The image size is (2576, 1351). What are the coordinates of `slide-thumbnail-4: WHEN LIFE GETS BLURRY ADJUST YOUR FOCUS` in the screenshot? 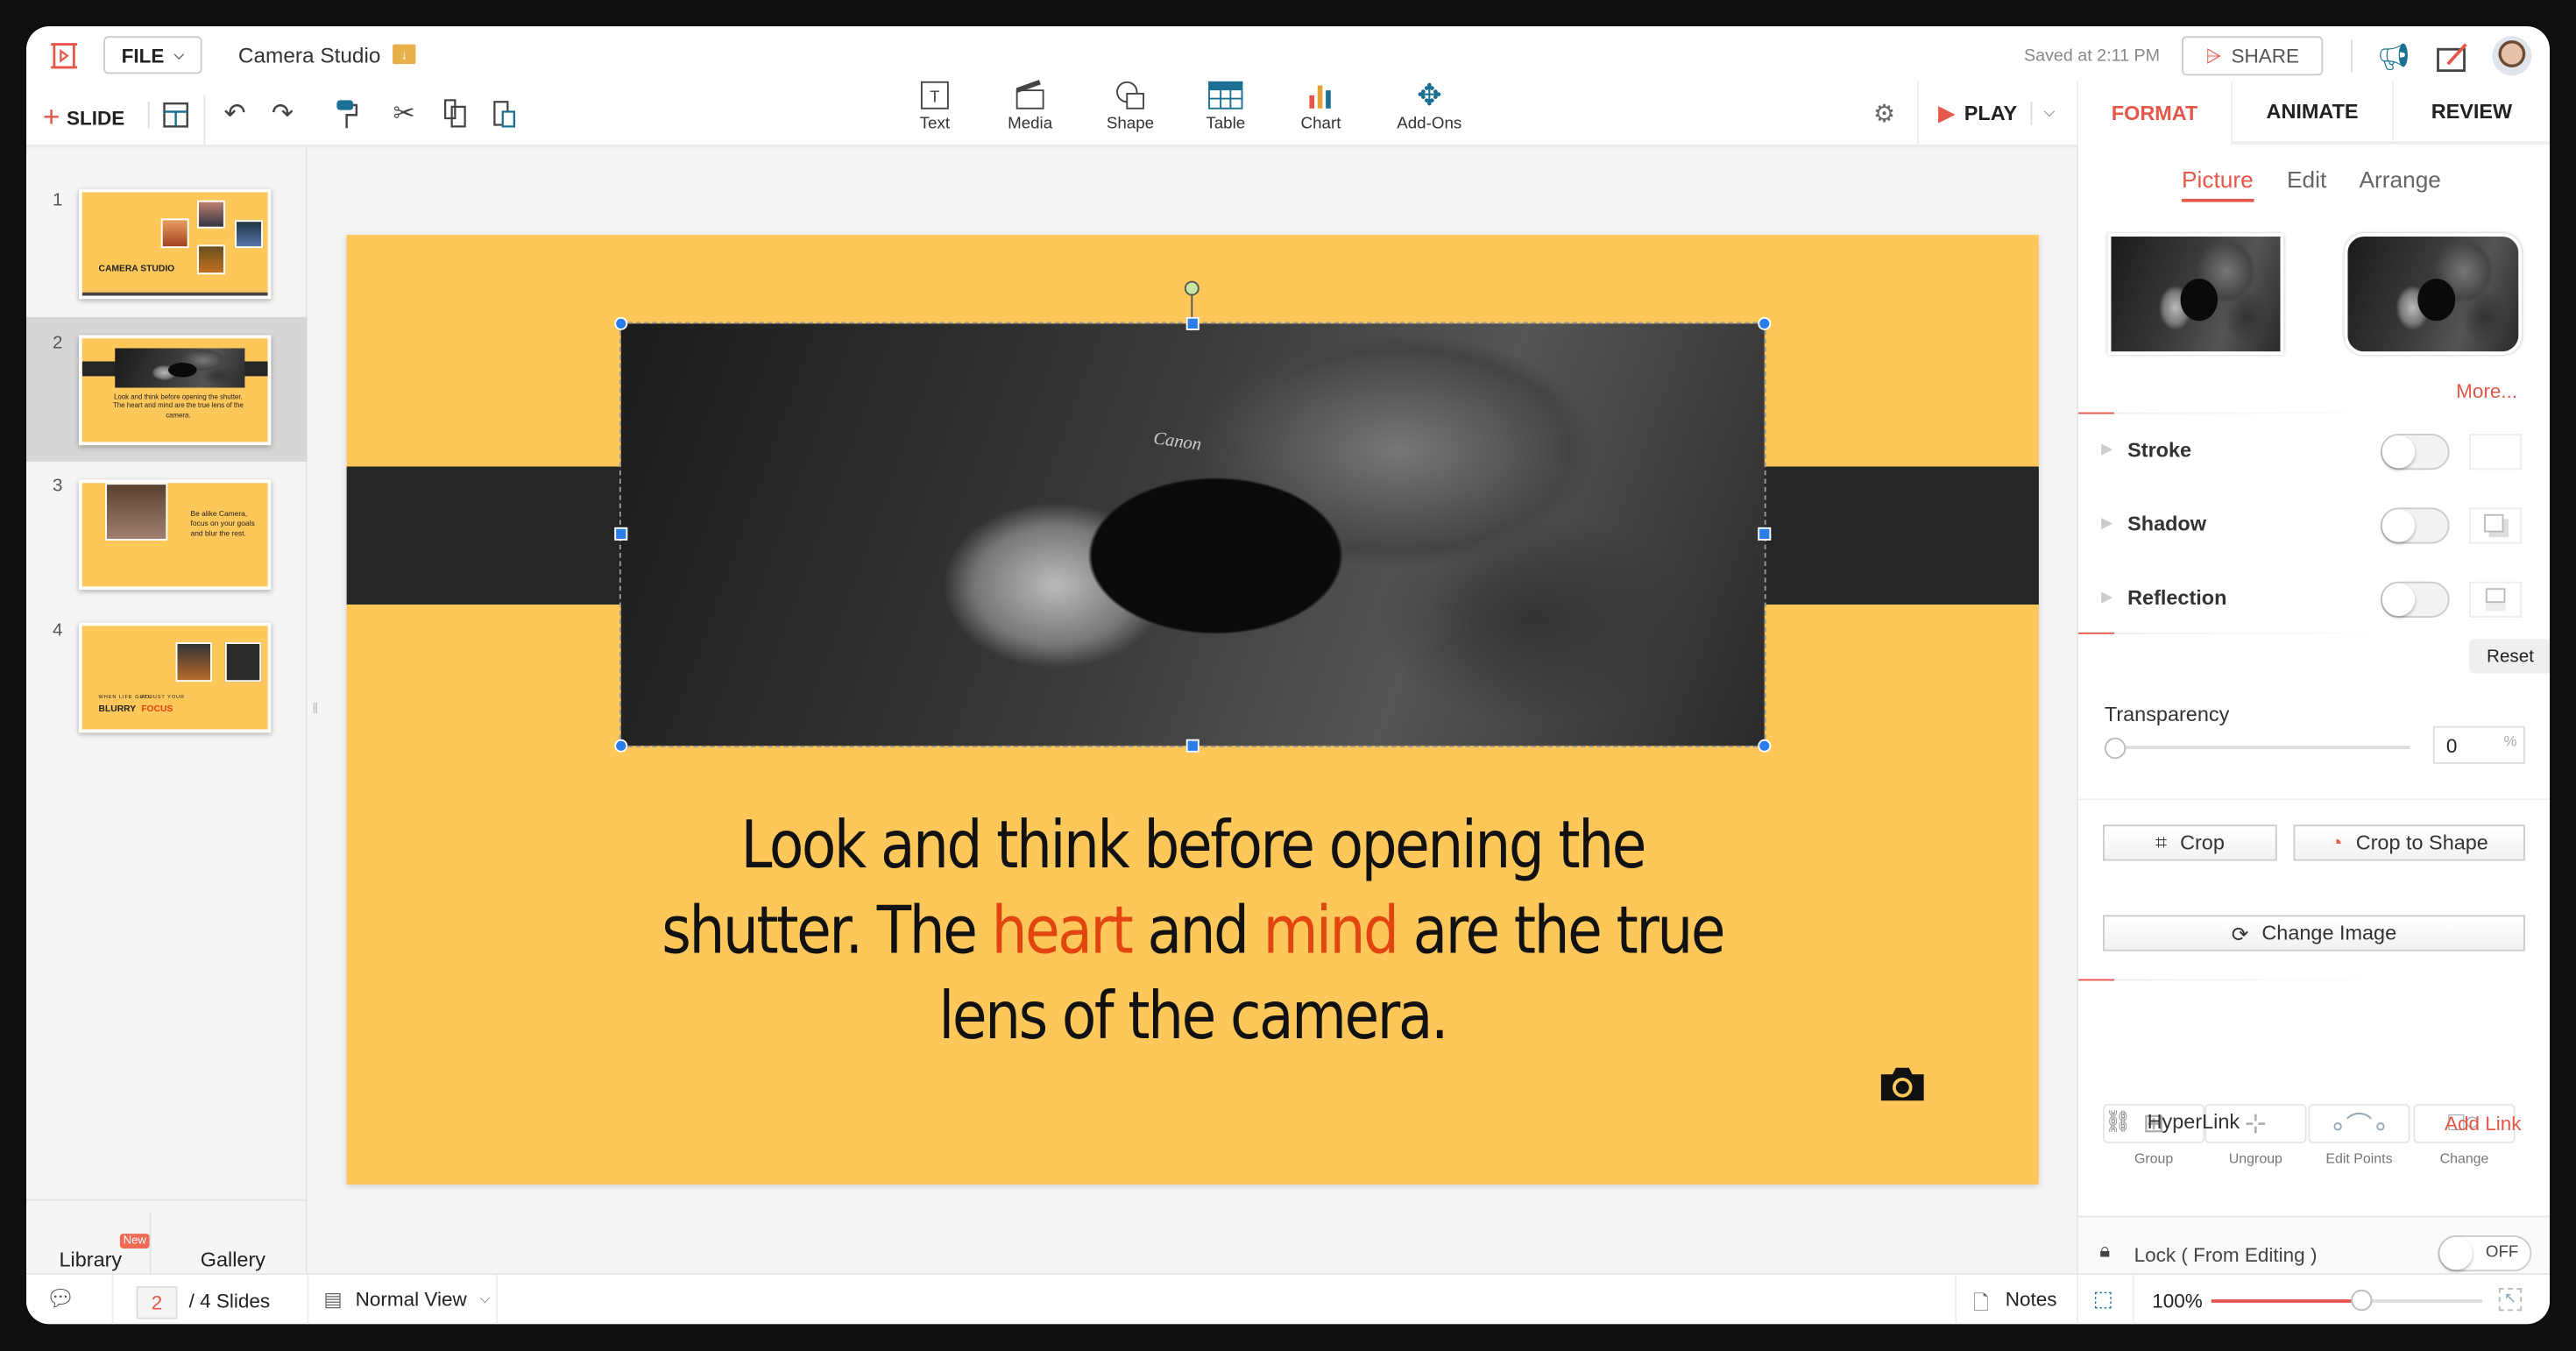 It's located at (175, 677).